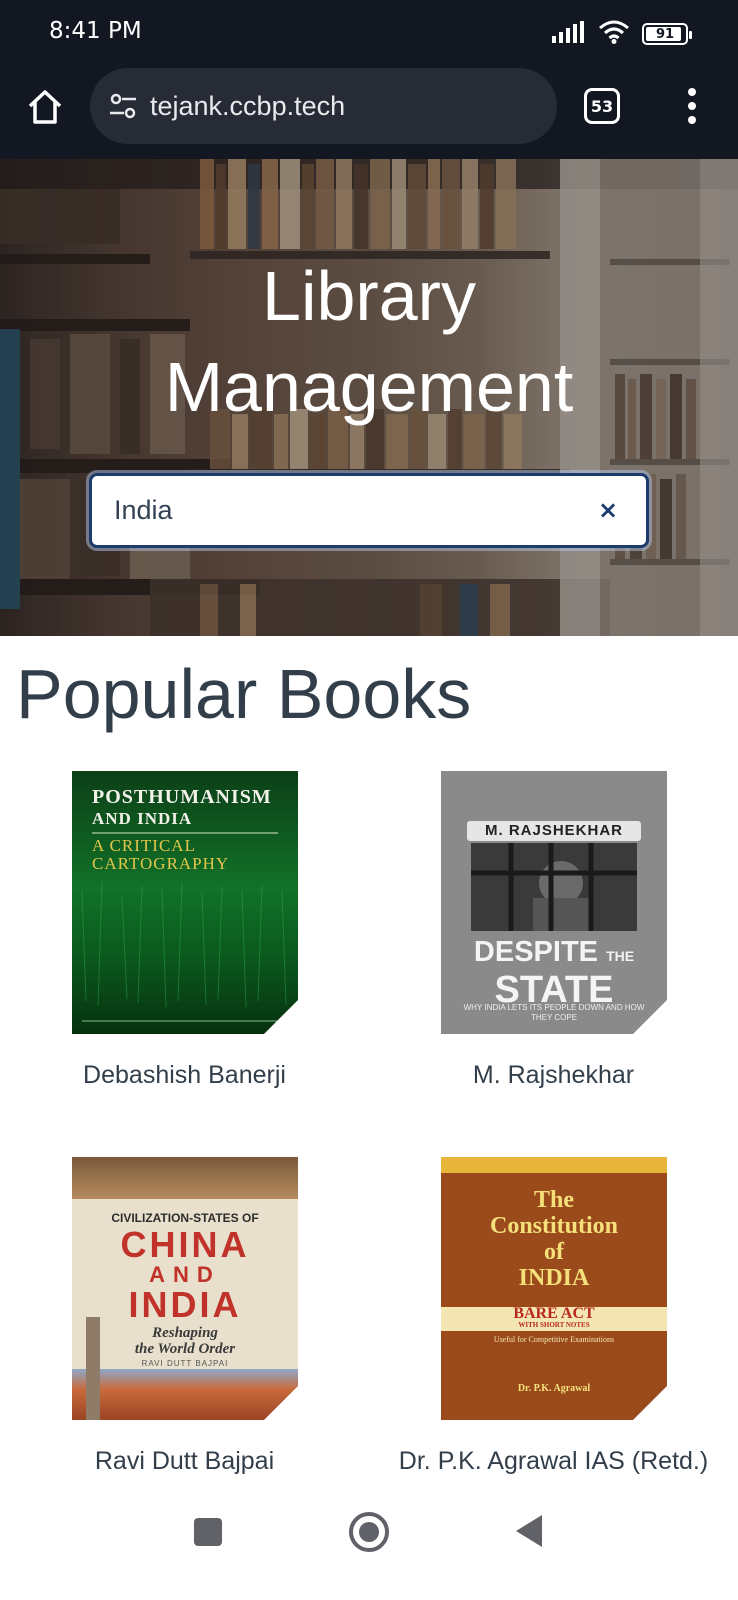  Describe the element at coordinates (369, 387) in the screenshot. I see `page-title-line-2: Management` at that location.